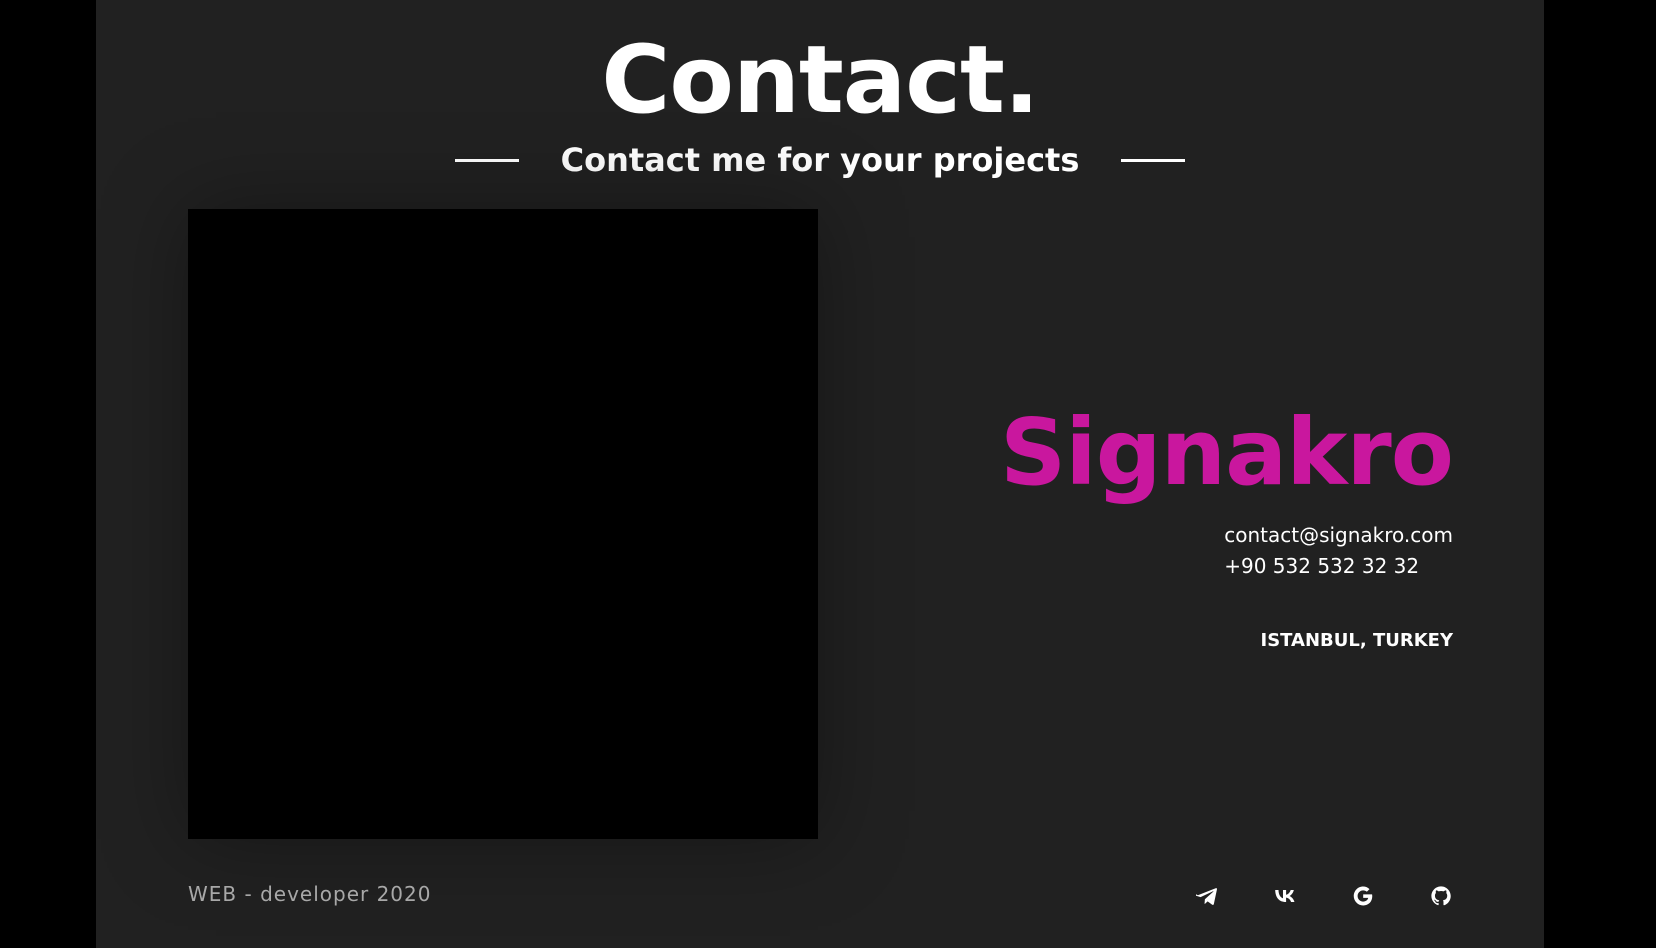  Describe the element at coordinates (1153, 160) in the screenshot. I see `subtitle-right-rule` at that location.